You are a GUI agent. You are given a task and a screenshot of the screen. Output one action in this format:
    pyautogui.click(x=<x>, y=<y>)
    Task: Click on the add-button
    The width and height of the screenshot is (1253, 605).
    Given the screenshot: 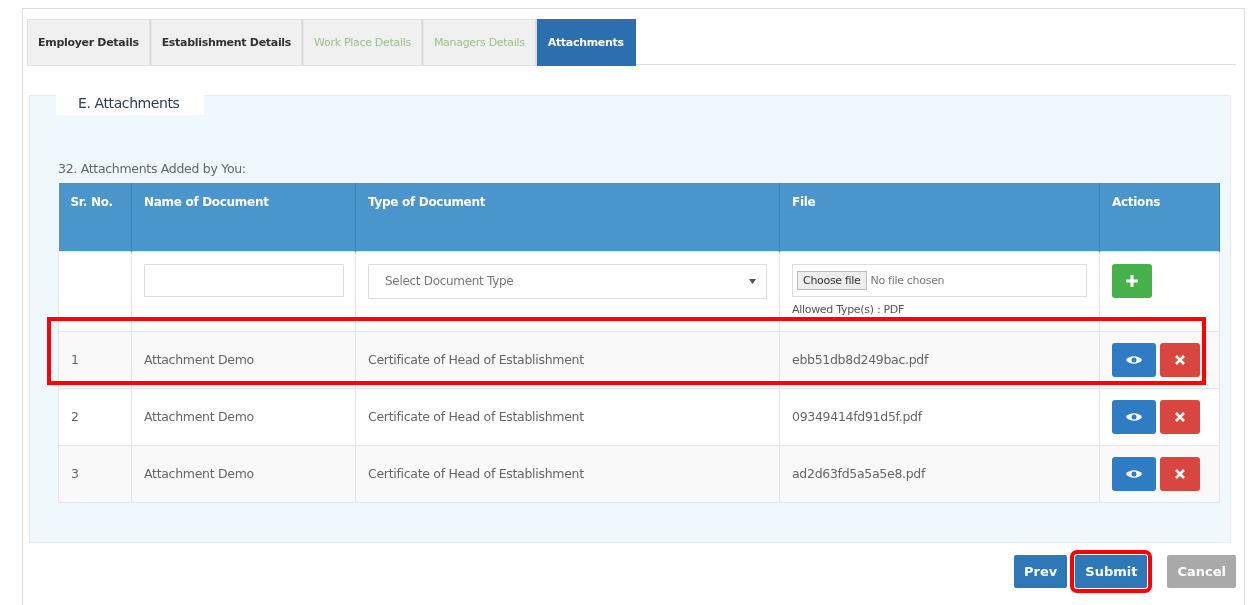 What is the action you would take?
    pyautogui.click(x=1132, y=280)
    